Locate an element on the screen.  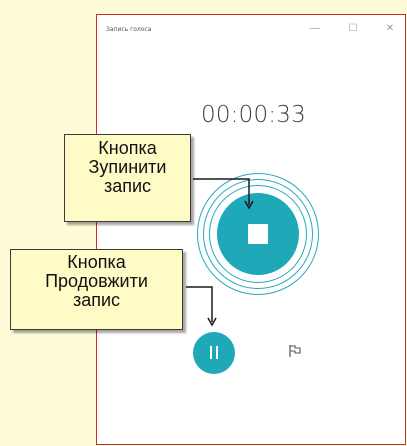
callout-stop-line3: запис is located at coordinates (127, 186).